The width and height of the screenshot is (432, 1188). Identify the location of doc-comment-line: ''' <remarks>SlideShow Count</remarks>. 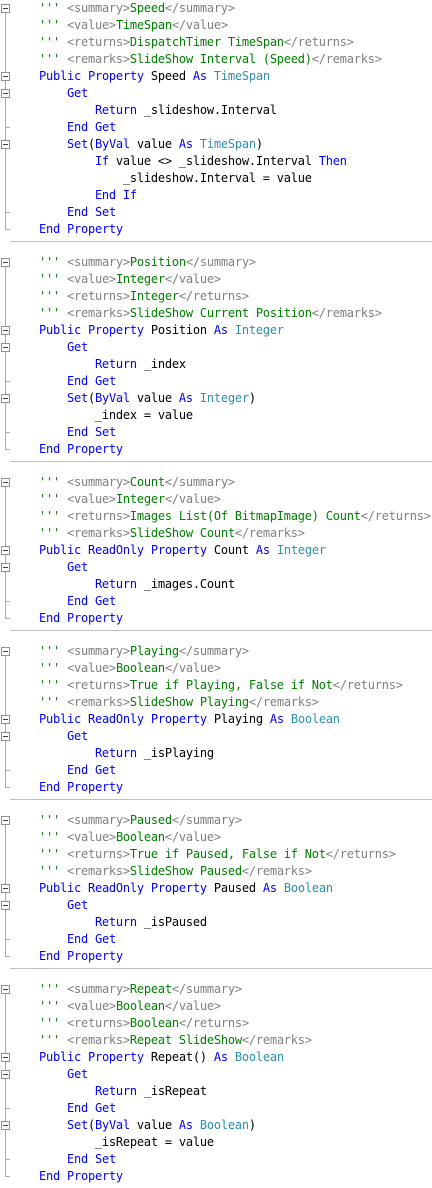
(216, 533).